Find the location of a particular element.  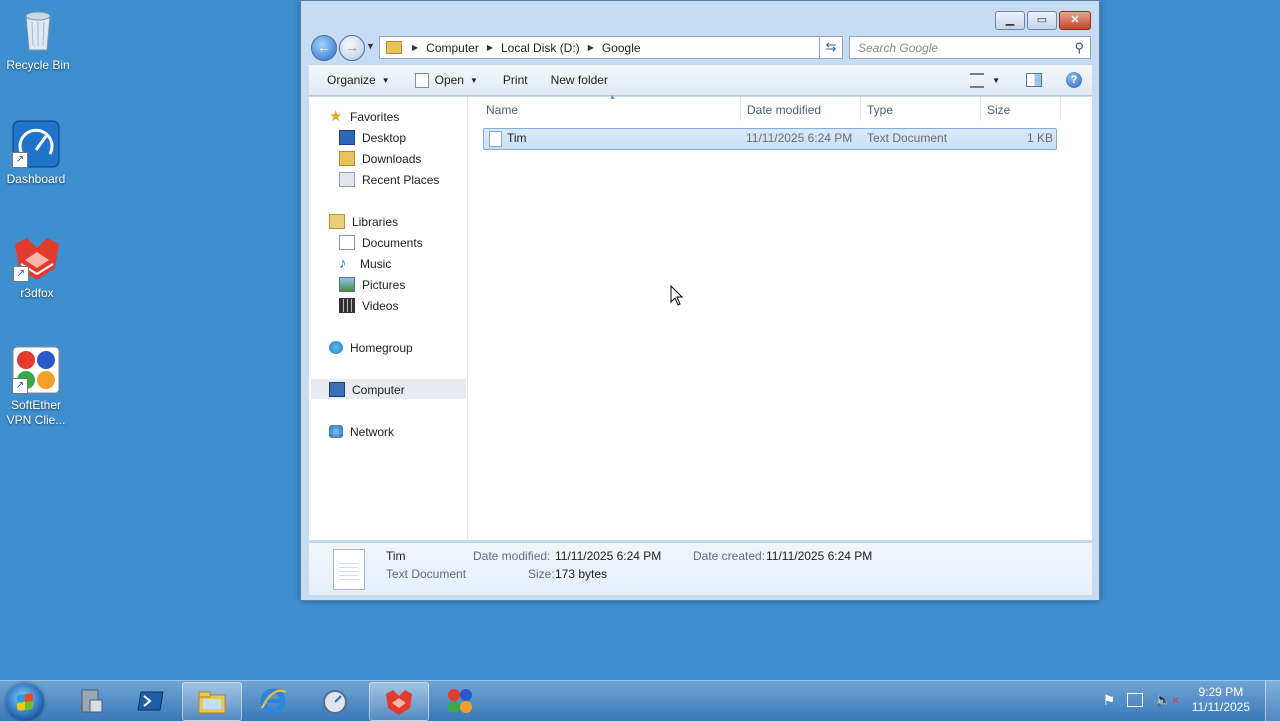

nav-videos: Videos is located at coordinates (368, 305).